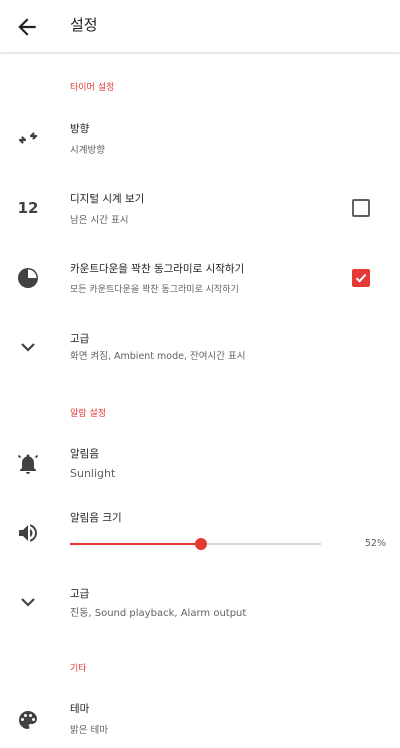  Describe the element at coordinates (28, 720) in the screenshot. I see `palette-icon` at that location.